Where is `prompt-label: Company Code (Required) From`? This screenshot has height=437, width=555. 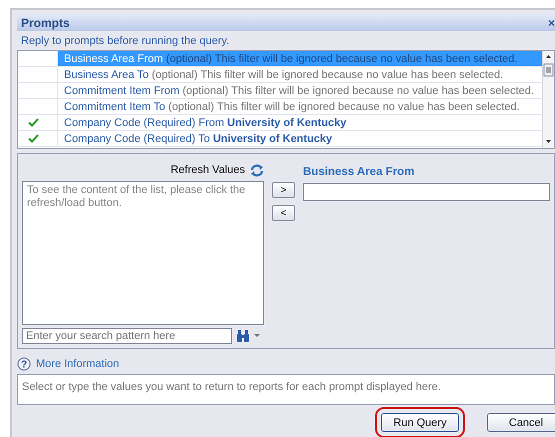 prompt-label: Company Code (Required) From is located at coordinates (144, 122).